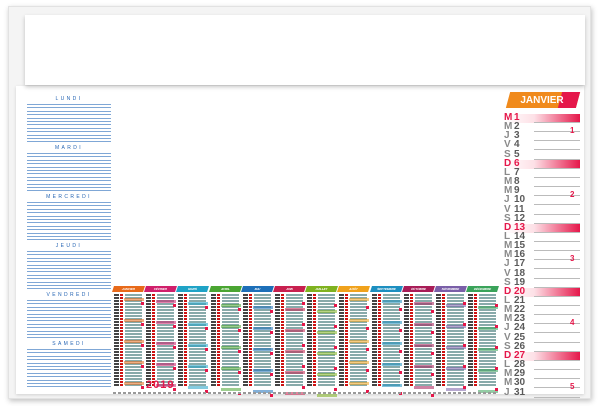  What do you see at coordinates (305, 393) in the screenshot?
I see `footer-fine-print` at bounding box center [305, 393].